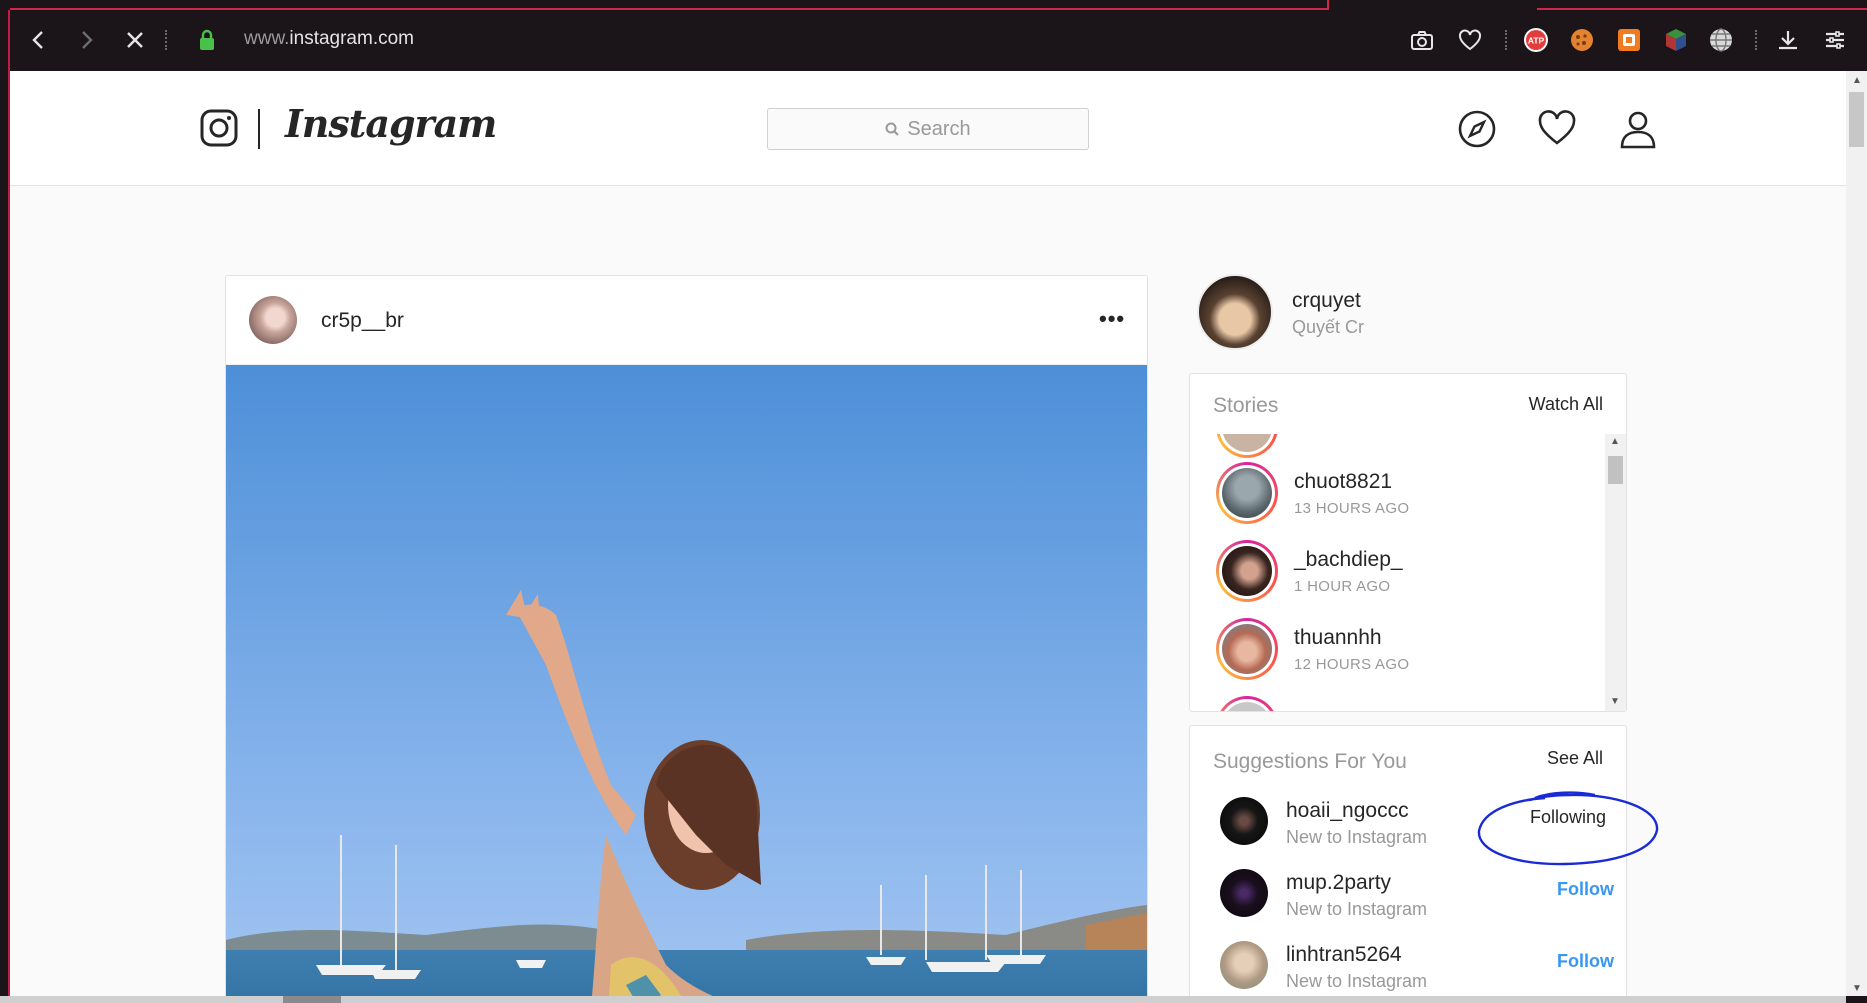 This screenshot has width=1867, height=1003. I want to click on instagram-header: Instagram Search, so click(928, 128).